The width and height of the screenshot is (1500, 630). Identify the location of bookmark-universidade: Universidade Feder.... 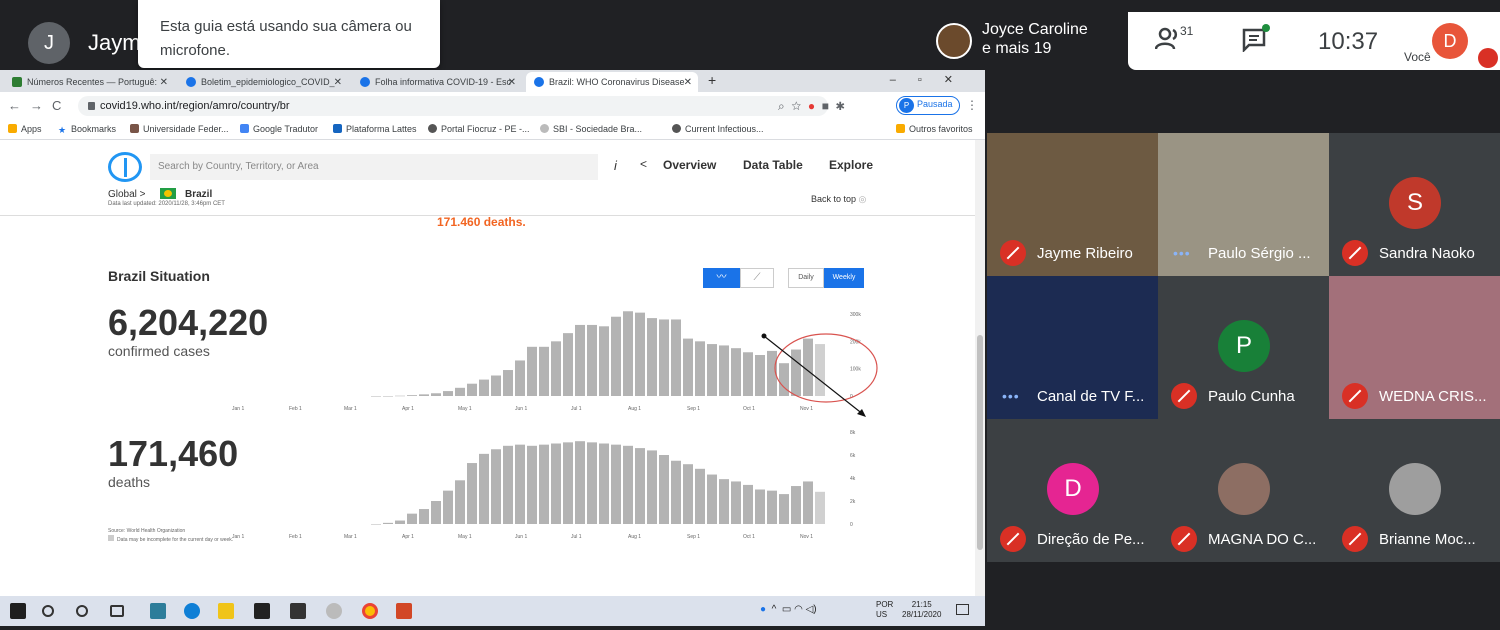
(179, 129).